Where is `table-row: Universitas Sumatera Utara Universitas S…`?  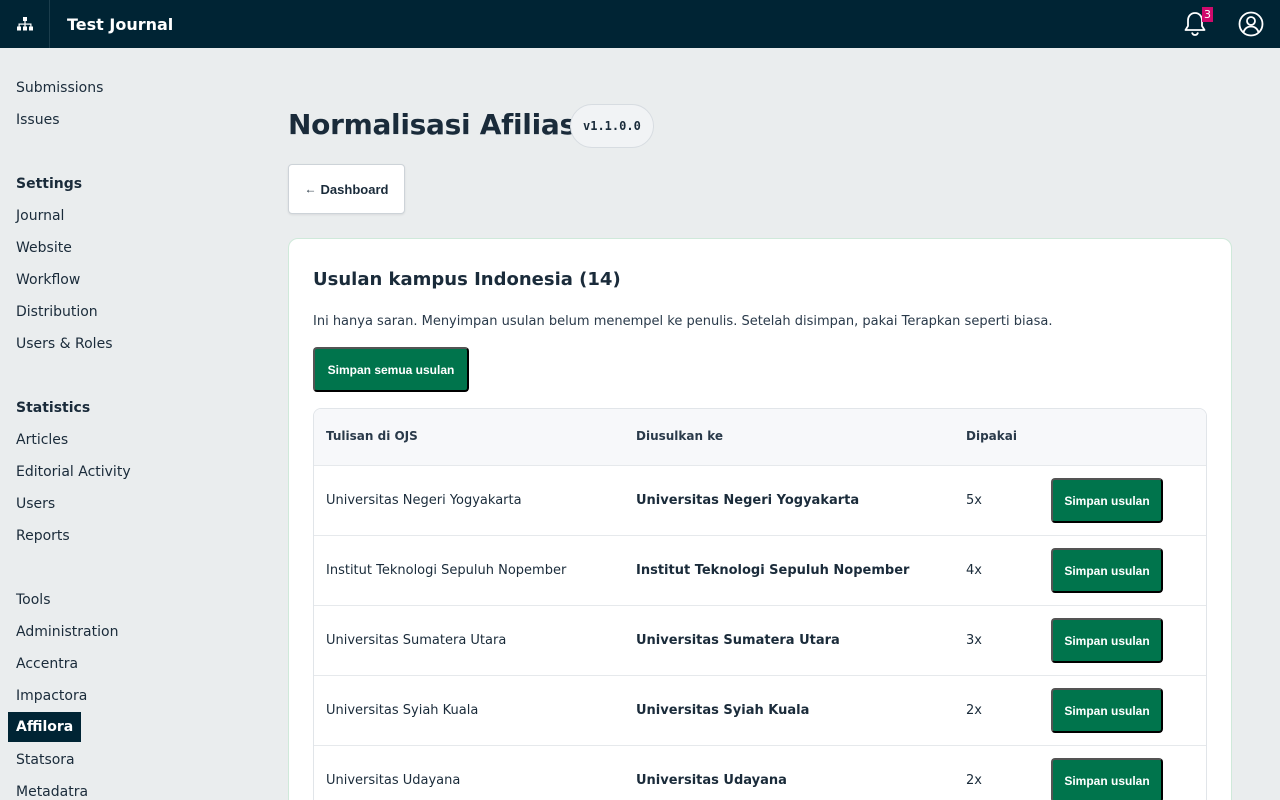
table-row: Universitas Sumatera Utara Universitas S… is located at coordinates (760, 641).